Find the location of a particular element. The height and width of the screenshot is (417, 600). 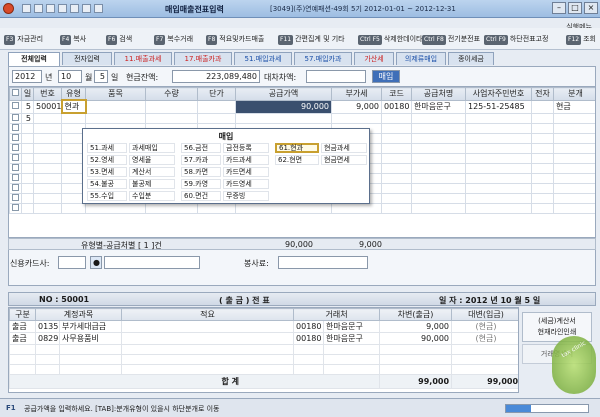

tab-sales-card: 17.매출카과 is located at coordinates (203, 58).